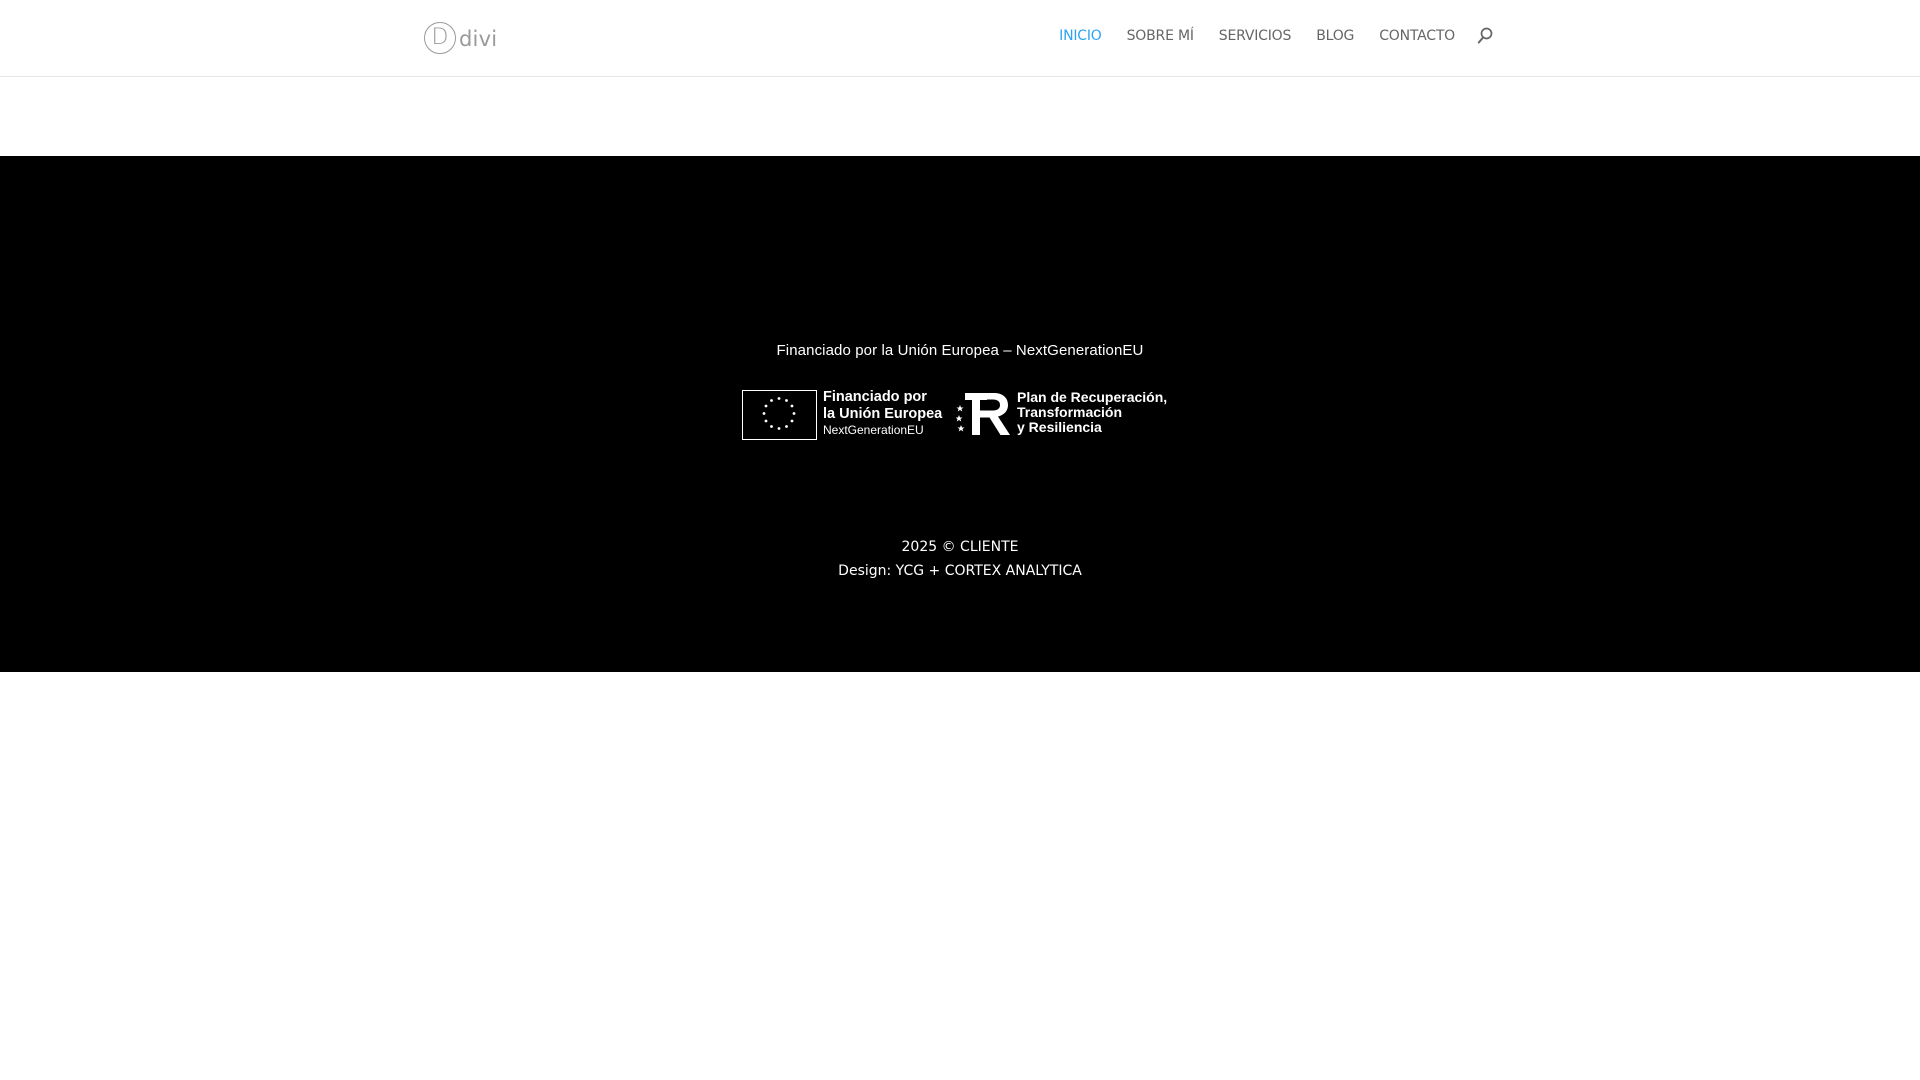 The width and height of the screenshot is (1920, 1080). What do you see at coordinates (1059, 427) in the screenshot?
I see `prtr-logo-line-3: y Resiliencia` at bounding box center [1059, 427].